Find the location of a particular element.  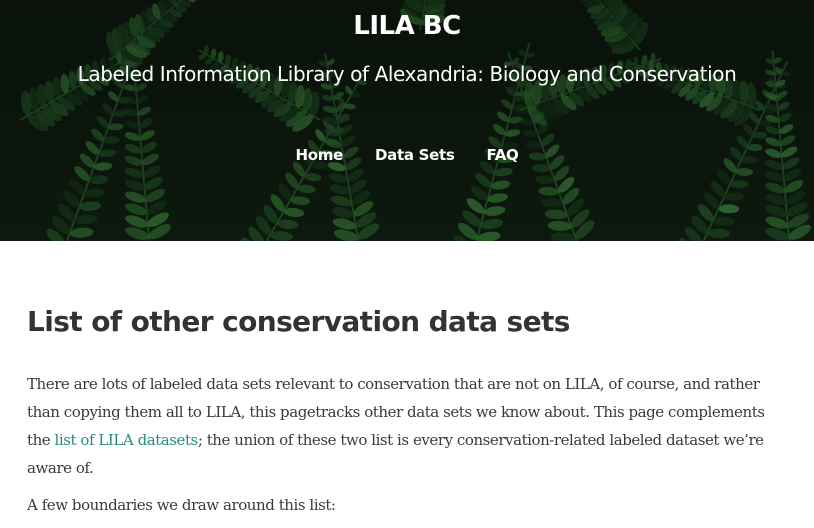

nav-item-faq: FAQ is located at coordinates (502, 155).